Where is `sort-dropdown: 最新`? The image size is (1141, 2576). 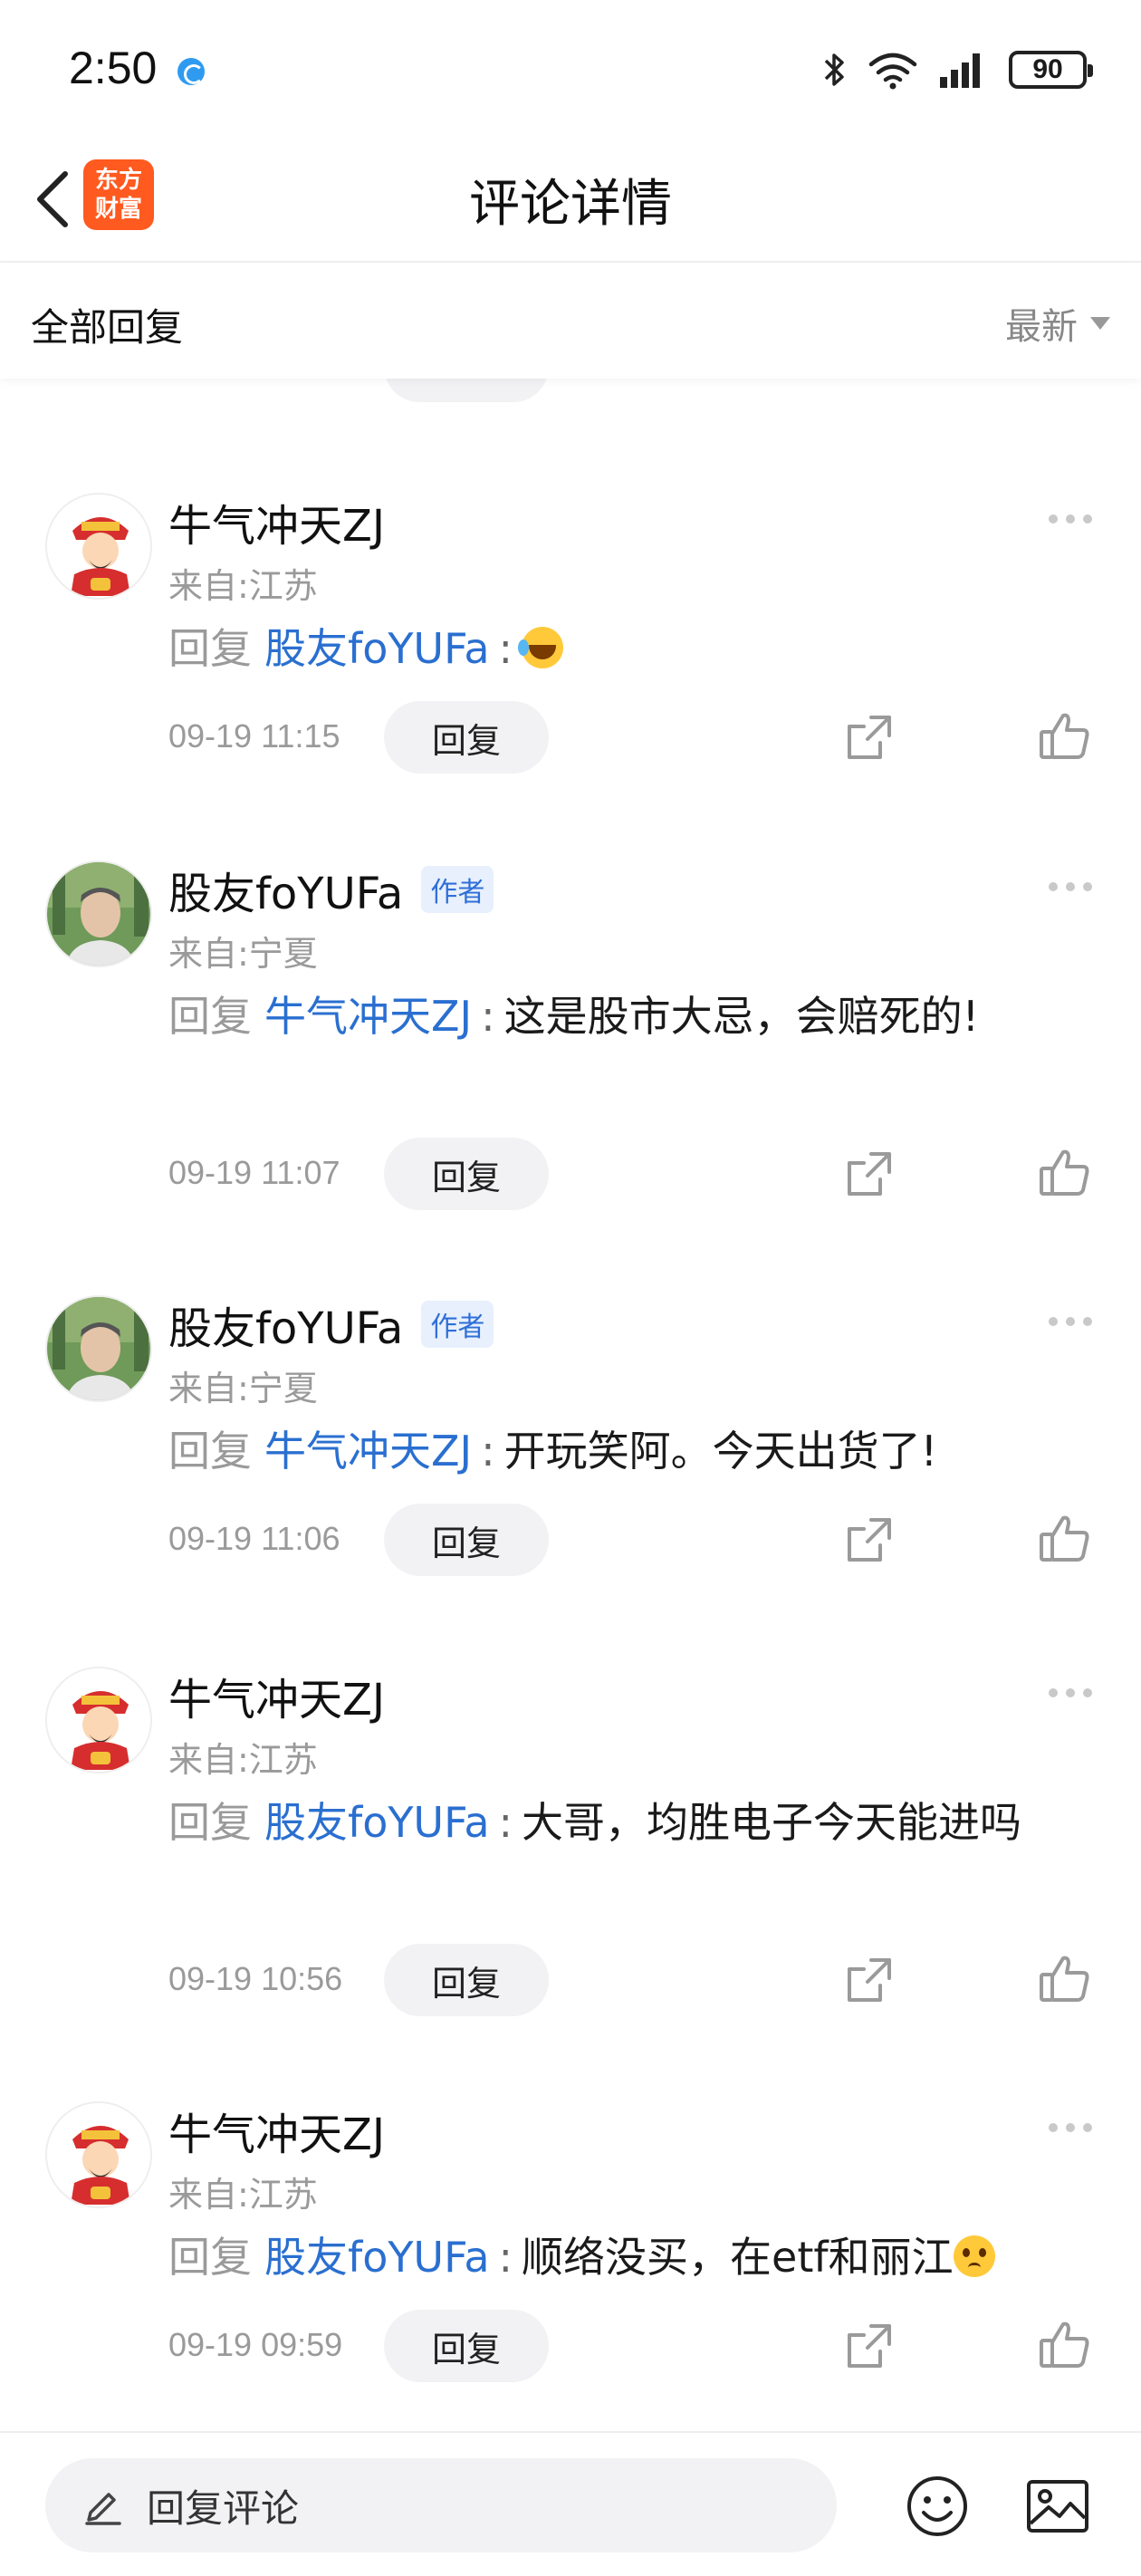 sort-dropdown: 最新 is located at coordinates (1057, 323).